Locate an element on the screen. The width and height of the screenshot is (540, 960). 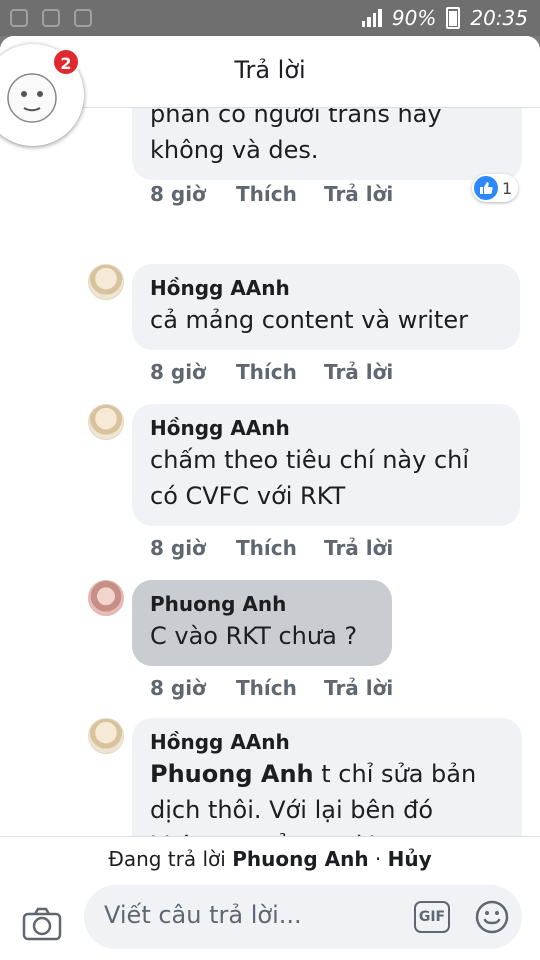
chat-head-avatar is located at coordinates (32, 100).